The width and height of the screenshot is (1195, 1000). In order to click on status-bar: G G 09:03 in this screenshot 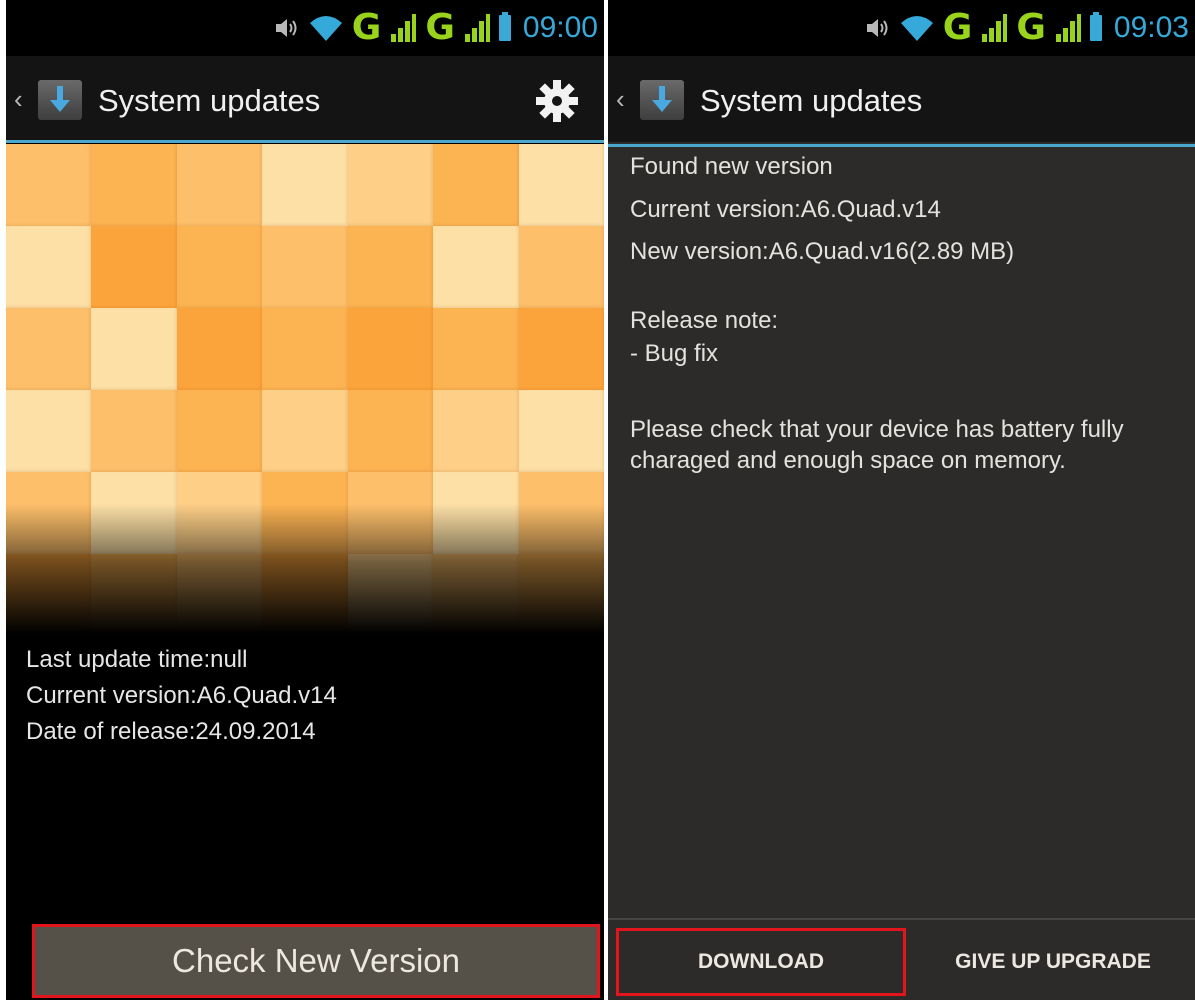, I will do `click(901, 28)`.